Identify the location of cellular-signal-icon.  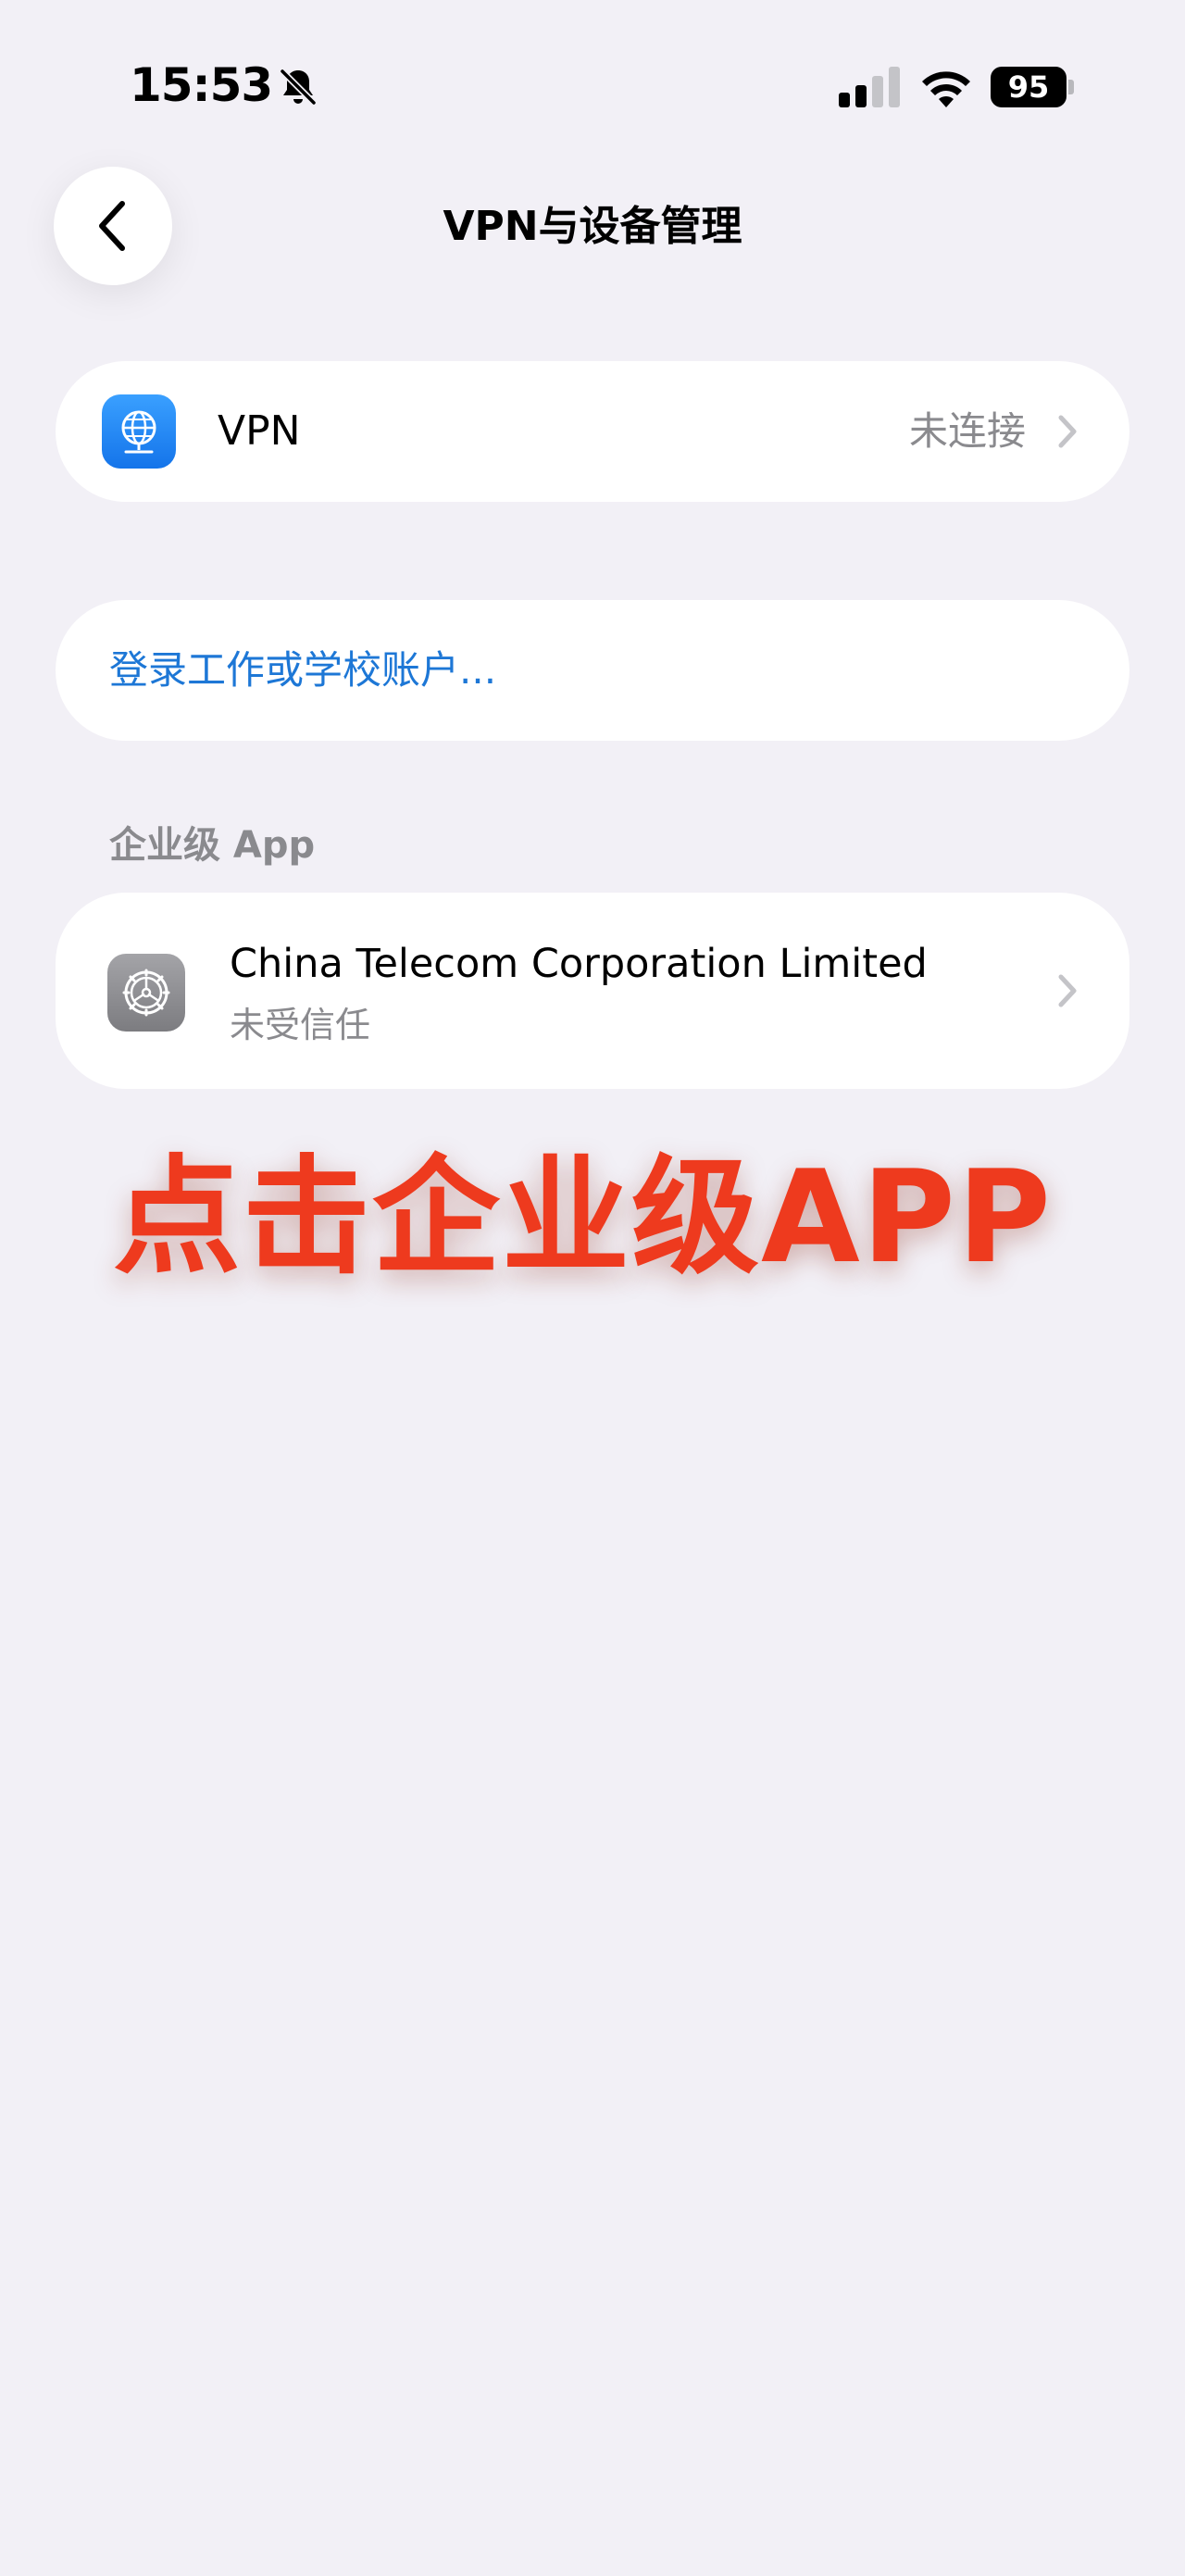
(869, 87).